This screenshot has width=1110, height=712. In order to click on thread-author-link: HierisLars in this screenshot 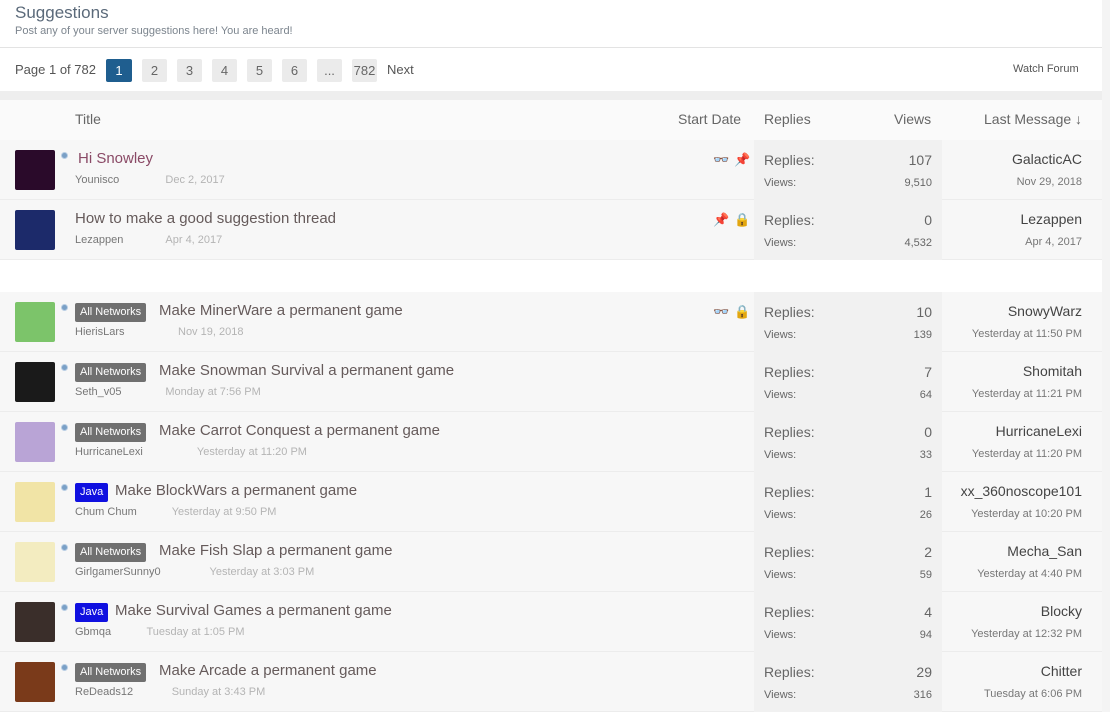, I will do `click(100, 332)`.